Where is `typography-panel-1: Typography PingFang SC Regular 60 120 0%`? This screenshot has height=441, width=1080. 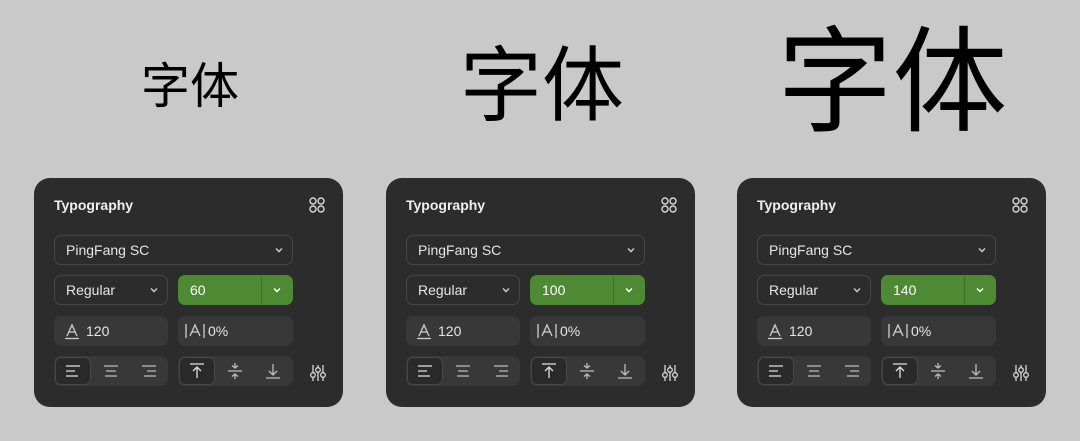
typography-panel-1: Typography PingFang SC Regular 60 120 0% is located at coordinates (188, 292).